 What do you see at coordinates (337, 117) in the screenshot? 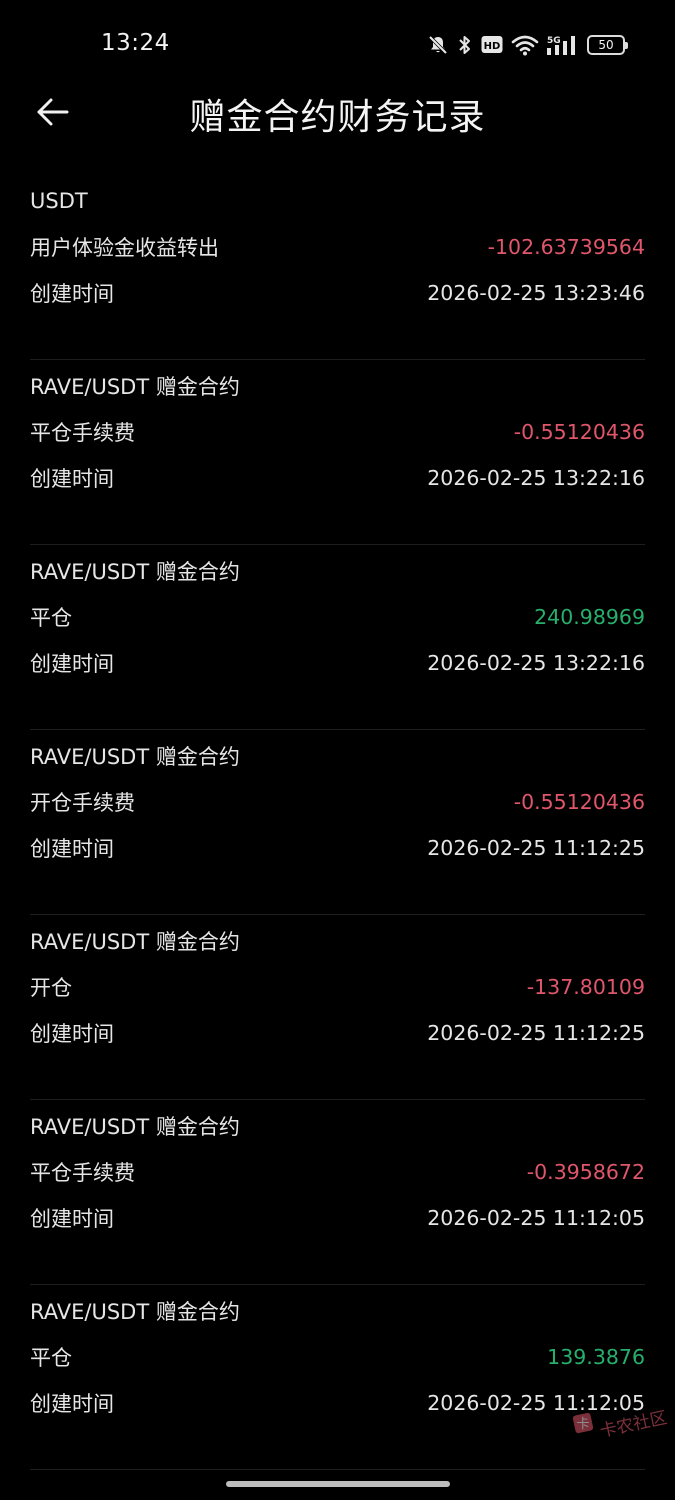
I see `page-title: 赠金合约财务记录` at bounding box center [337, 117].